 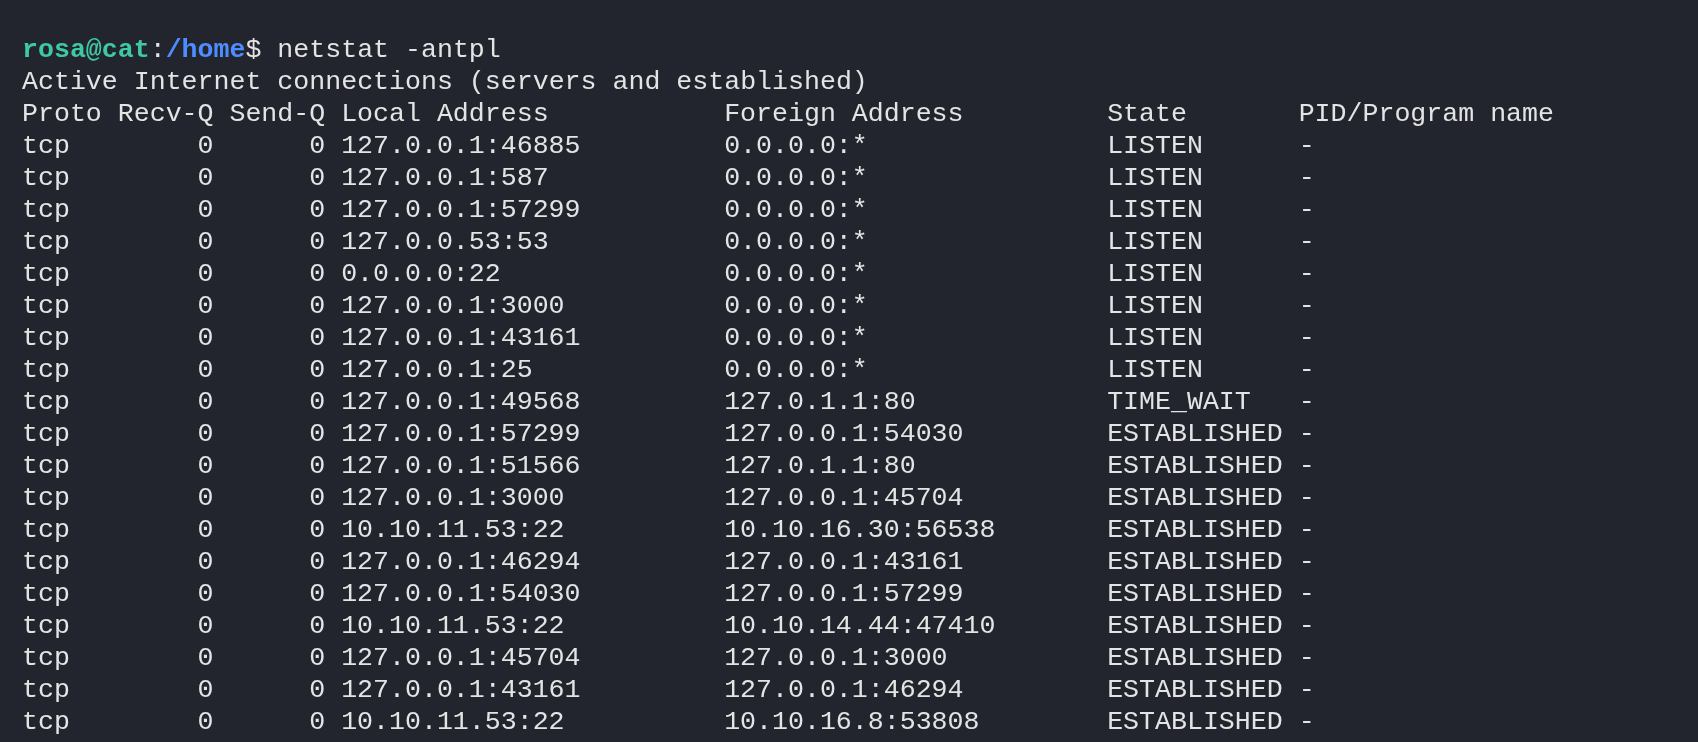 What do you see at coordinates (461, 402) in the screenshot?
I see `table-cell-text: 127.0.0.1:49568` at bounding box center [461, 402].